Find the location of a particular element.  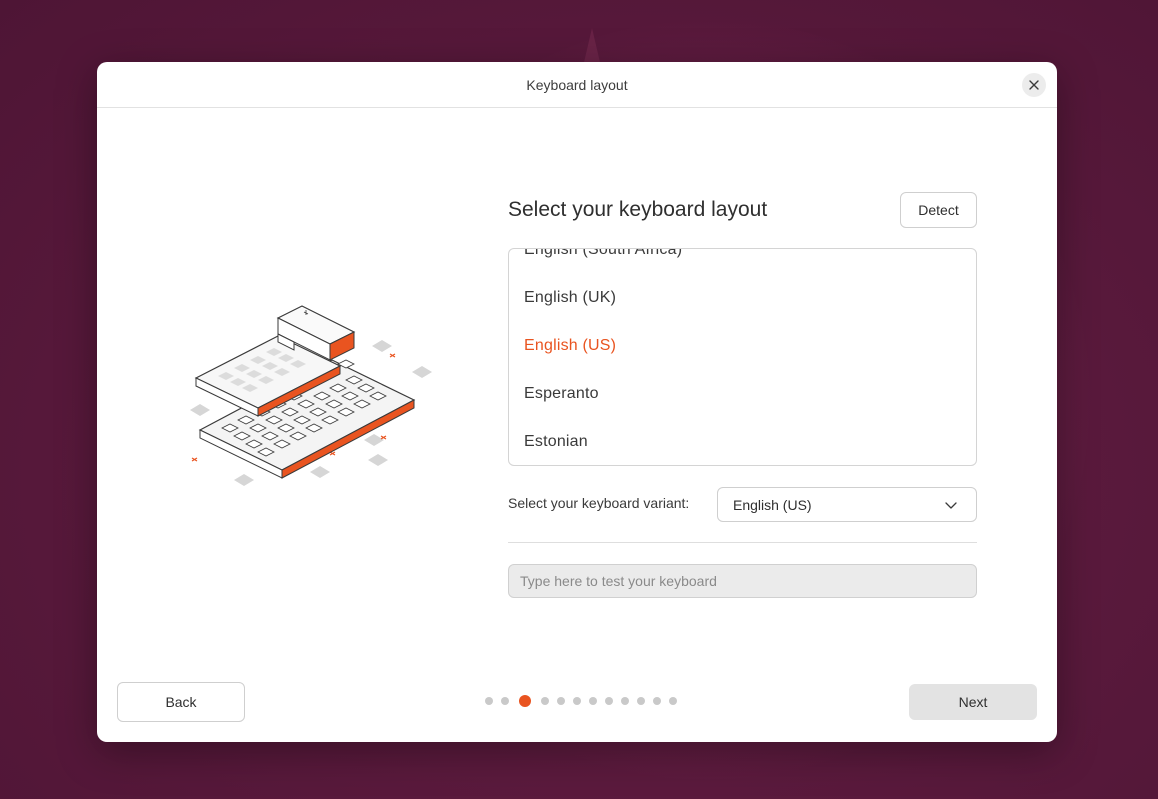

layout-item: Esperanto is located at coordinates (742, 394).